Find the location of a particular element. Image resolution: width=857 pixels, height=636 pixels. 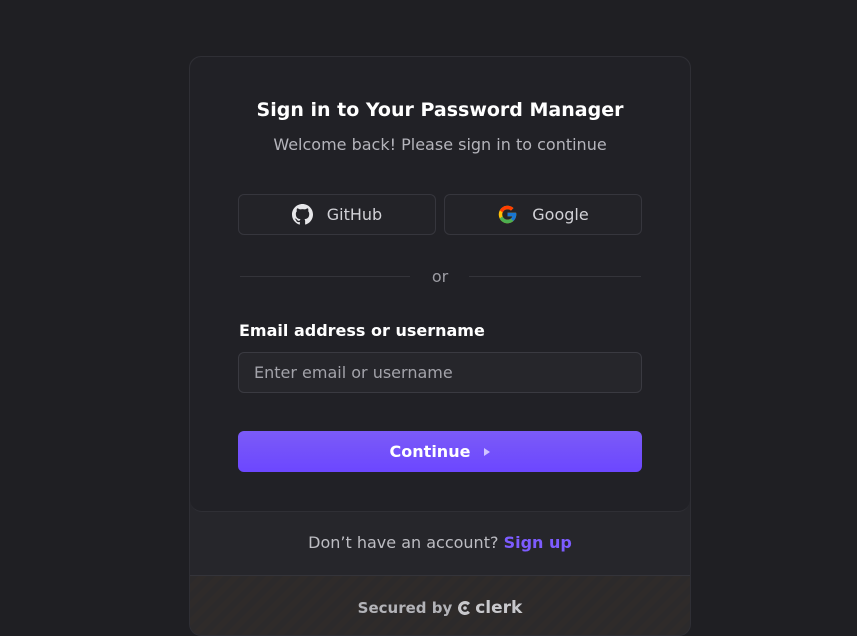

email-input is located at coordinates (440, 372).